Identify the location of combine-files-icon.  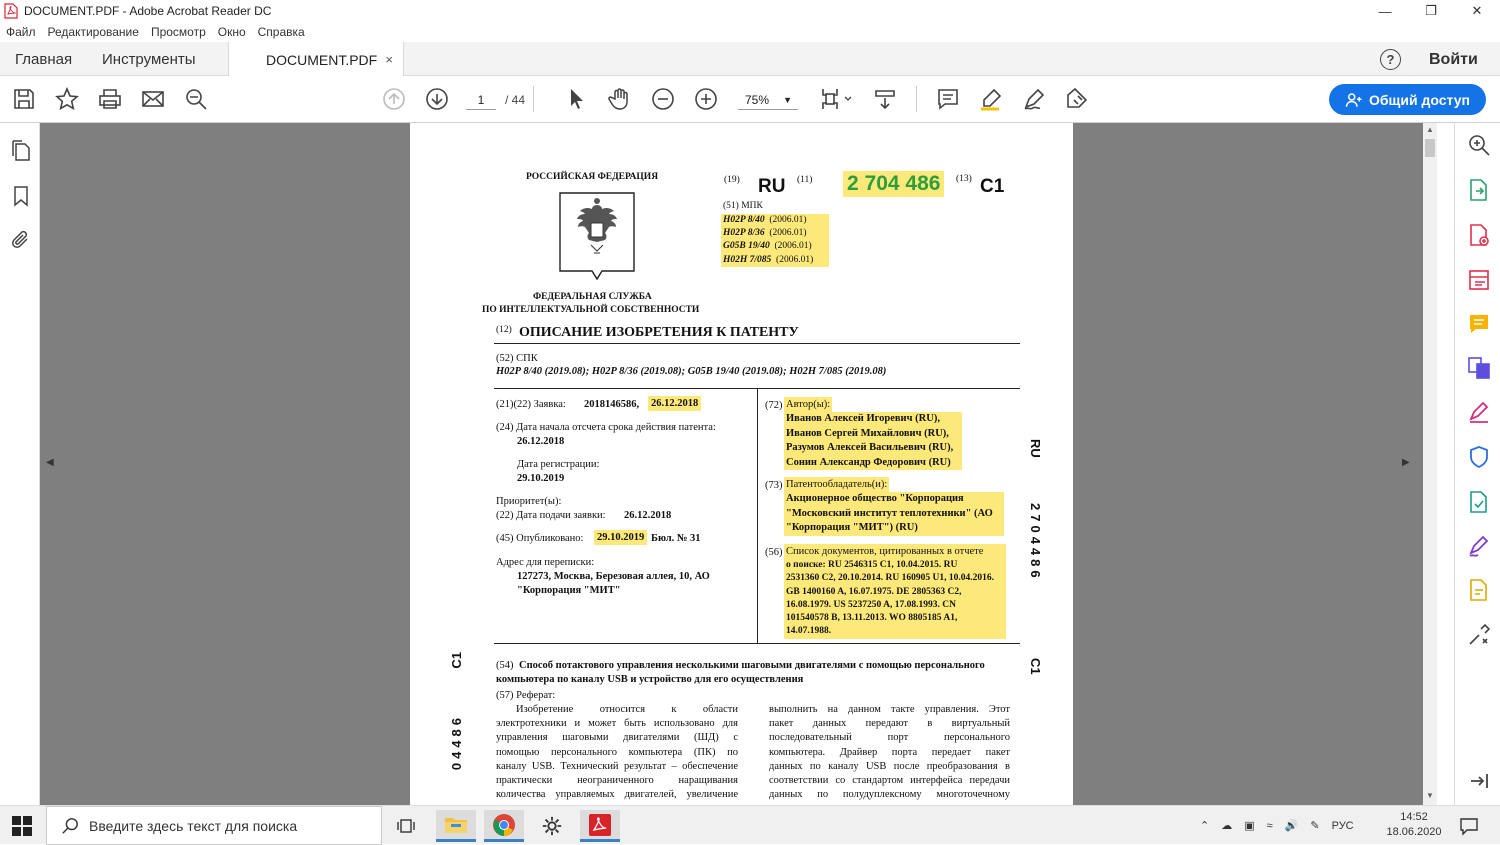
(1479, 368).